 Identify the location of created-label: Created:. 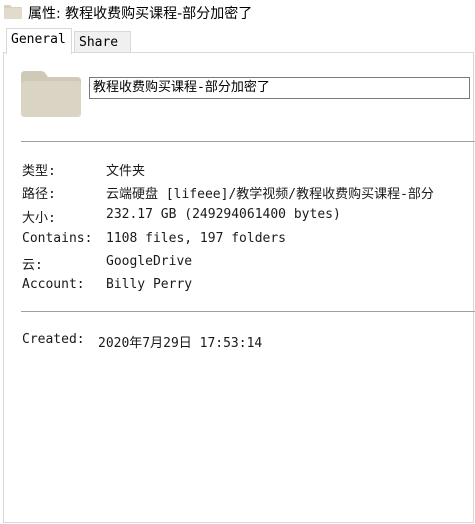
(53, 339).